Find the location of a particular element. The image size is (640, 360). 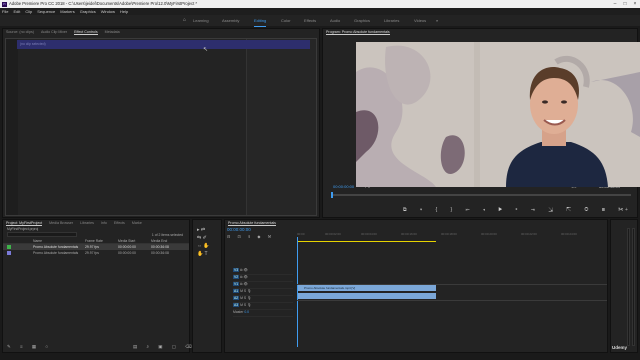

menu-edit: Edit is located at coordinates (16, 11).